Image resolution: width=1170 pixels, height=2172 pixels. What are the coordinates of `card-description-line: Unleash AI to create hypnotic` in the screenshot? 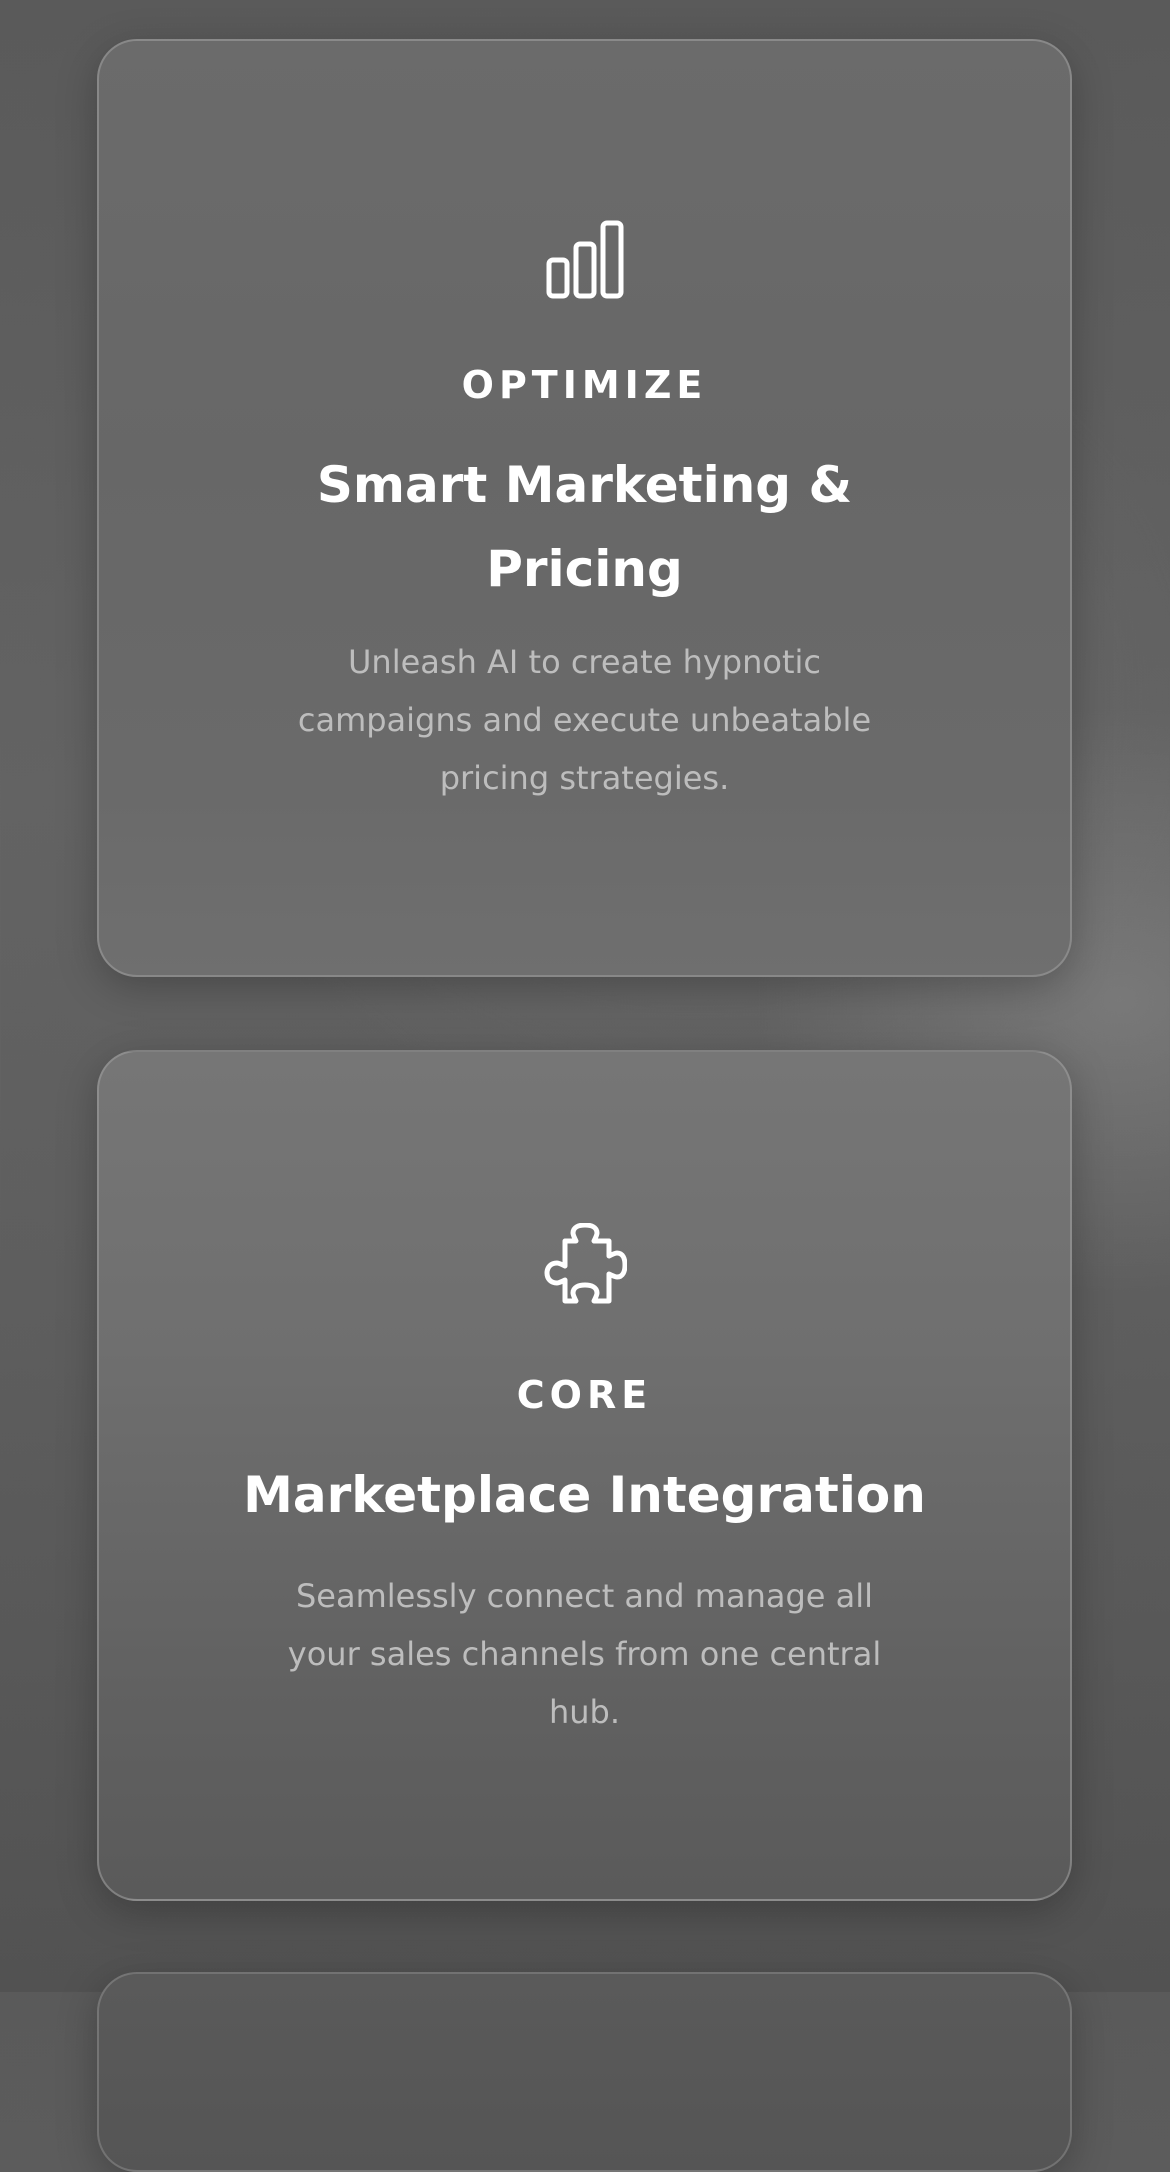 It's located at (584, 662).